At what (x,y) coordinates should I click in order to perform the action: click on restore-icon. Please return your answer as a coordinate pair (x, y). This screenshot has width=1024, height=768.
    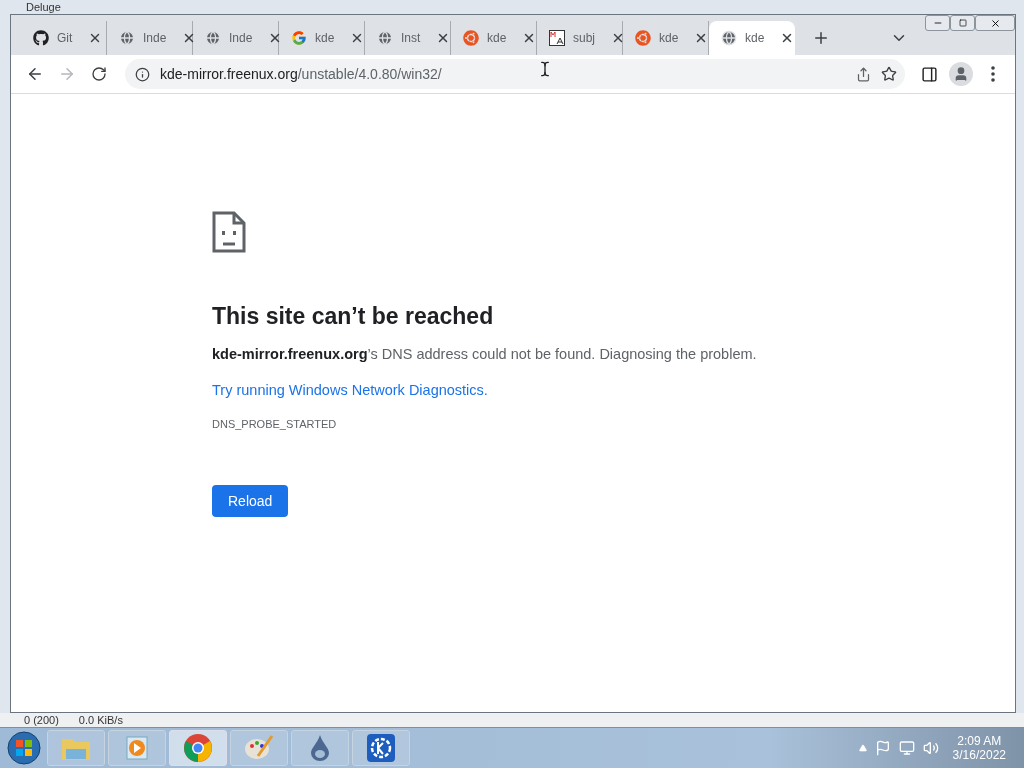
    Looking at the image, I should click on (962, 23).